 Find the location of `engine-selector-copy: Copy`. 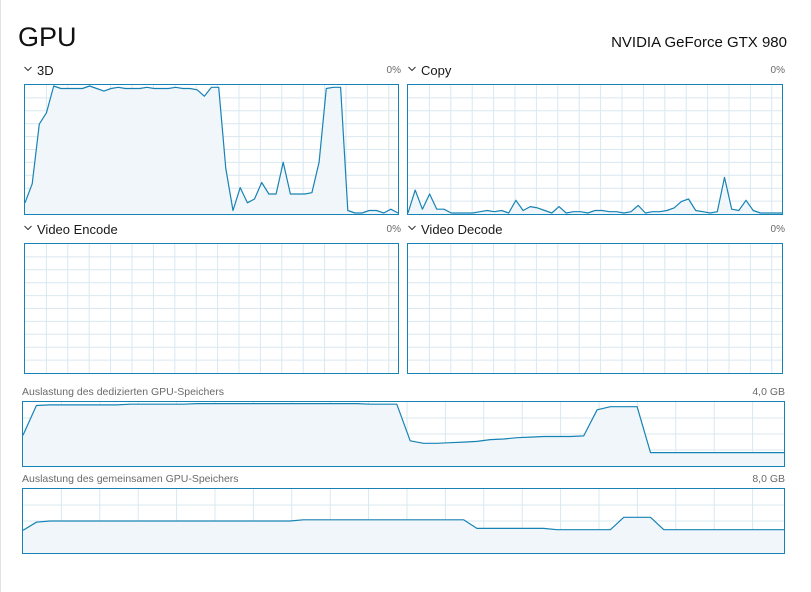

engine-selector-copy: Copy is located at coordinates (429, 71).